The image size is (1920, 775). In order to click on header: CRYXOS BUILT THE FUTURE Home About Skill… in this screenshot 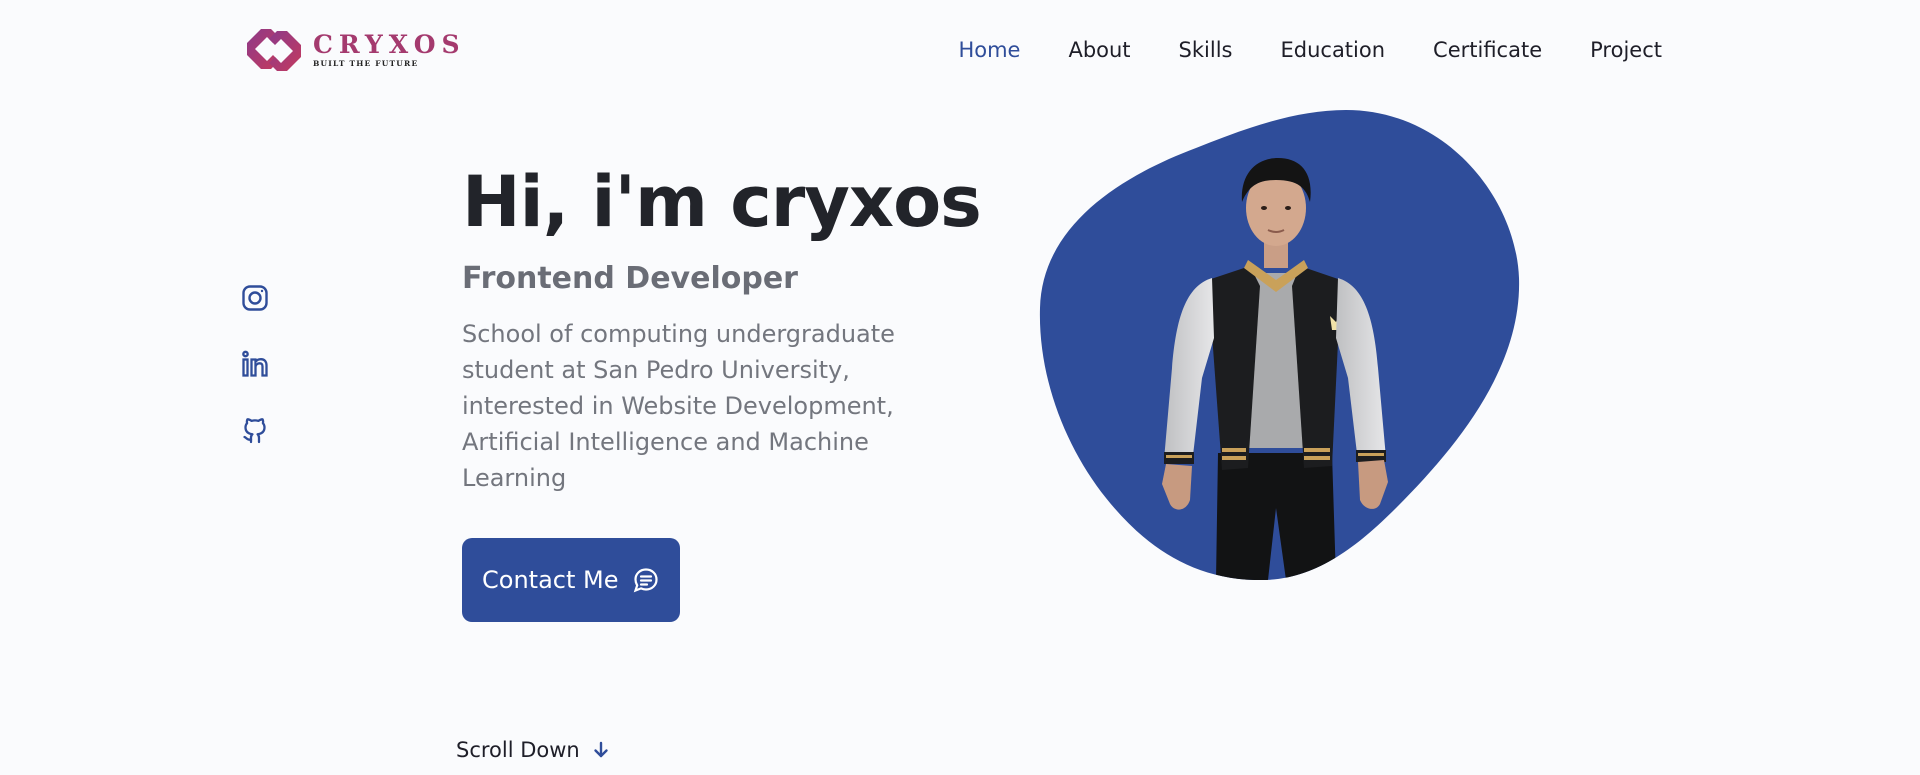, I will do `click(960, 55)`.